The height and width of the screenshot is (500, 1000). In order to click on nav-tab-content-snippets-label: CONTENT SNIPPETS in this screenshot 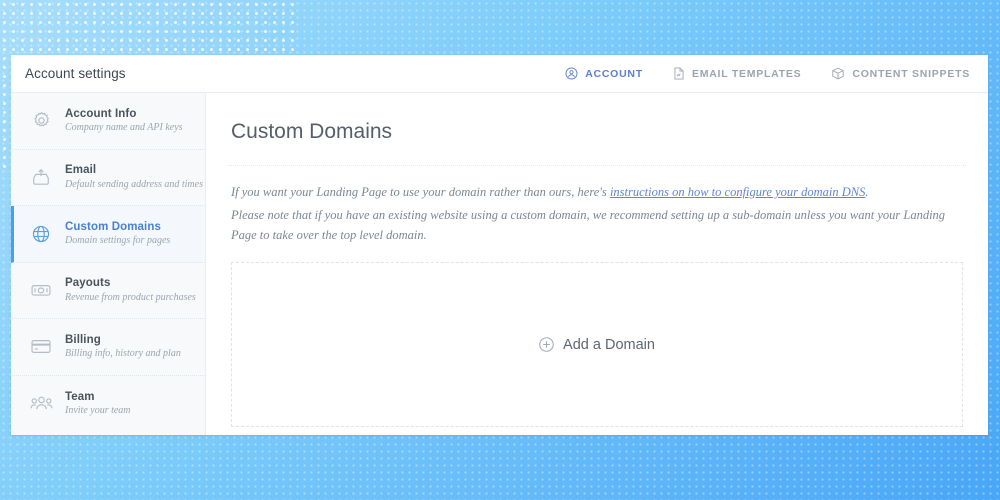, I will do `click(911, 73)`.